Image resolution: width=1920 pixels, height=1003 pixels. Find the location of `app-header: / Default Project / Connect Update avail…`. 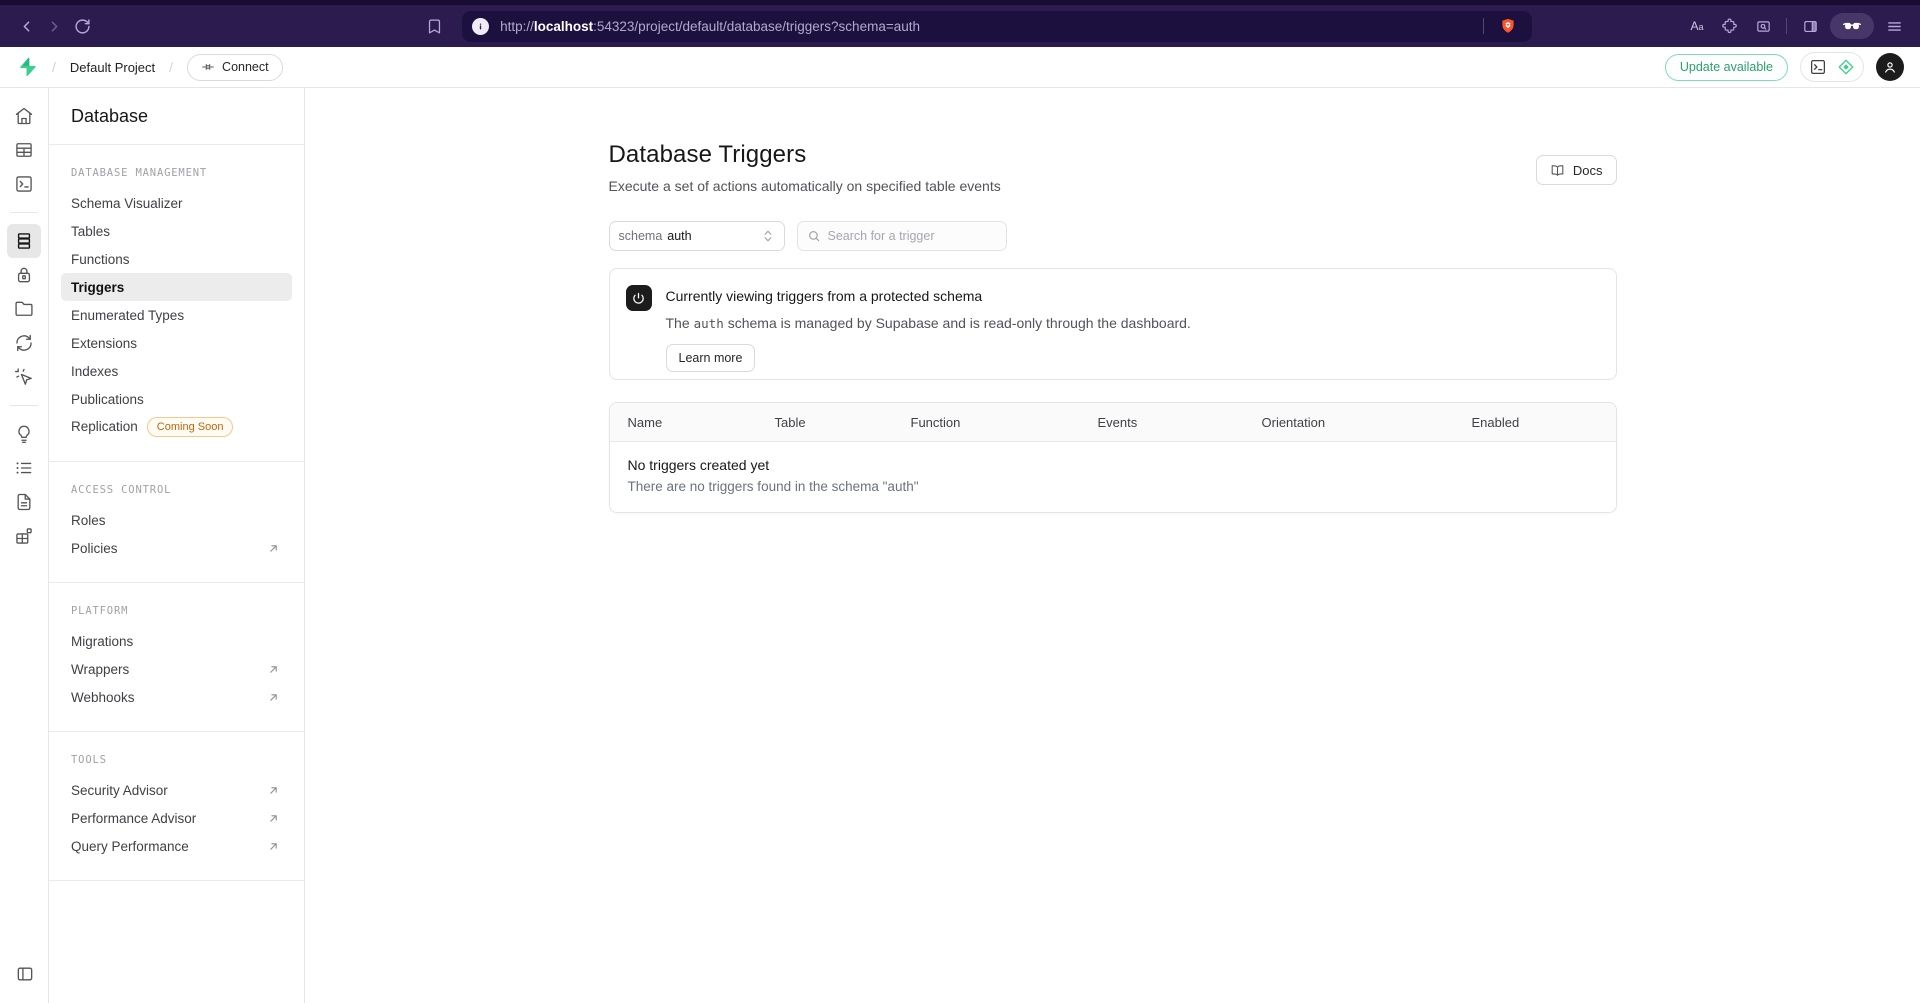

app-header: / Default Project / Connect Update avail… is located at coordinates (960, 67).